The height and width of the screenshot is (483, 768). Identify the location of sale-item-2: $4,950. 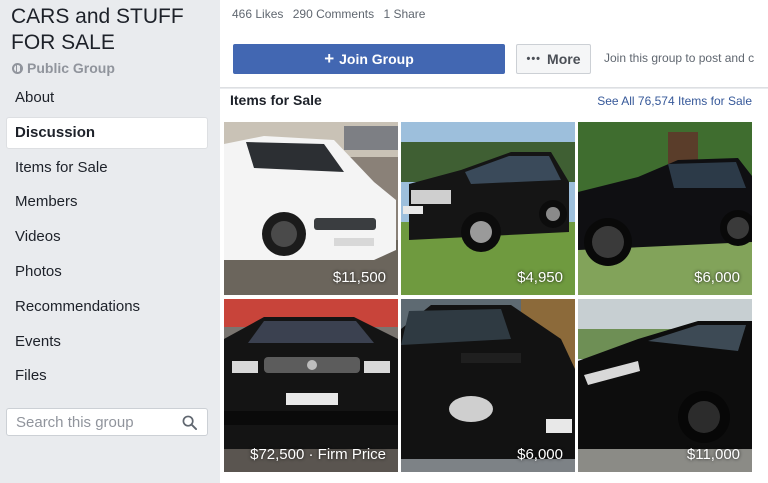
(488, 208).